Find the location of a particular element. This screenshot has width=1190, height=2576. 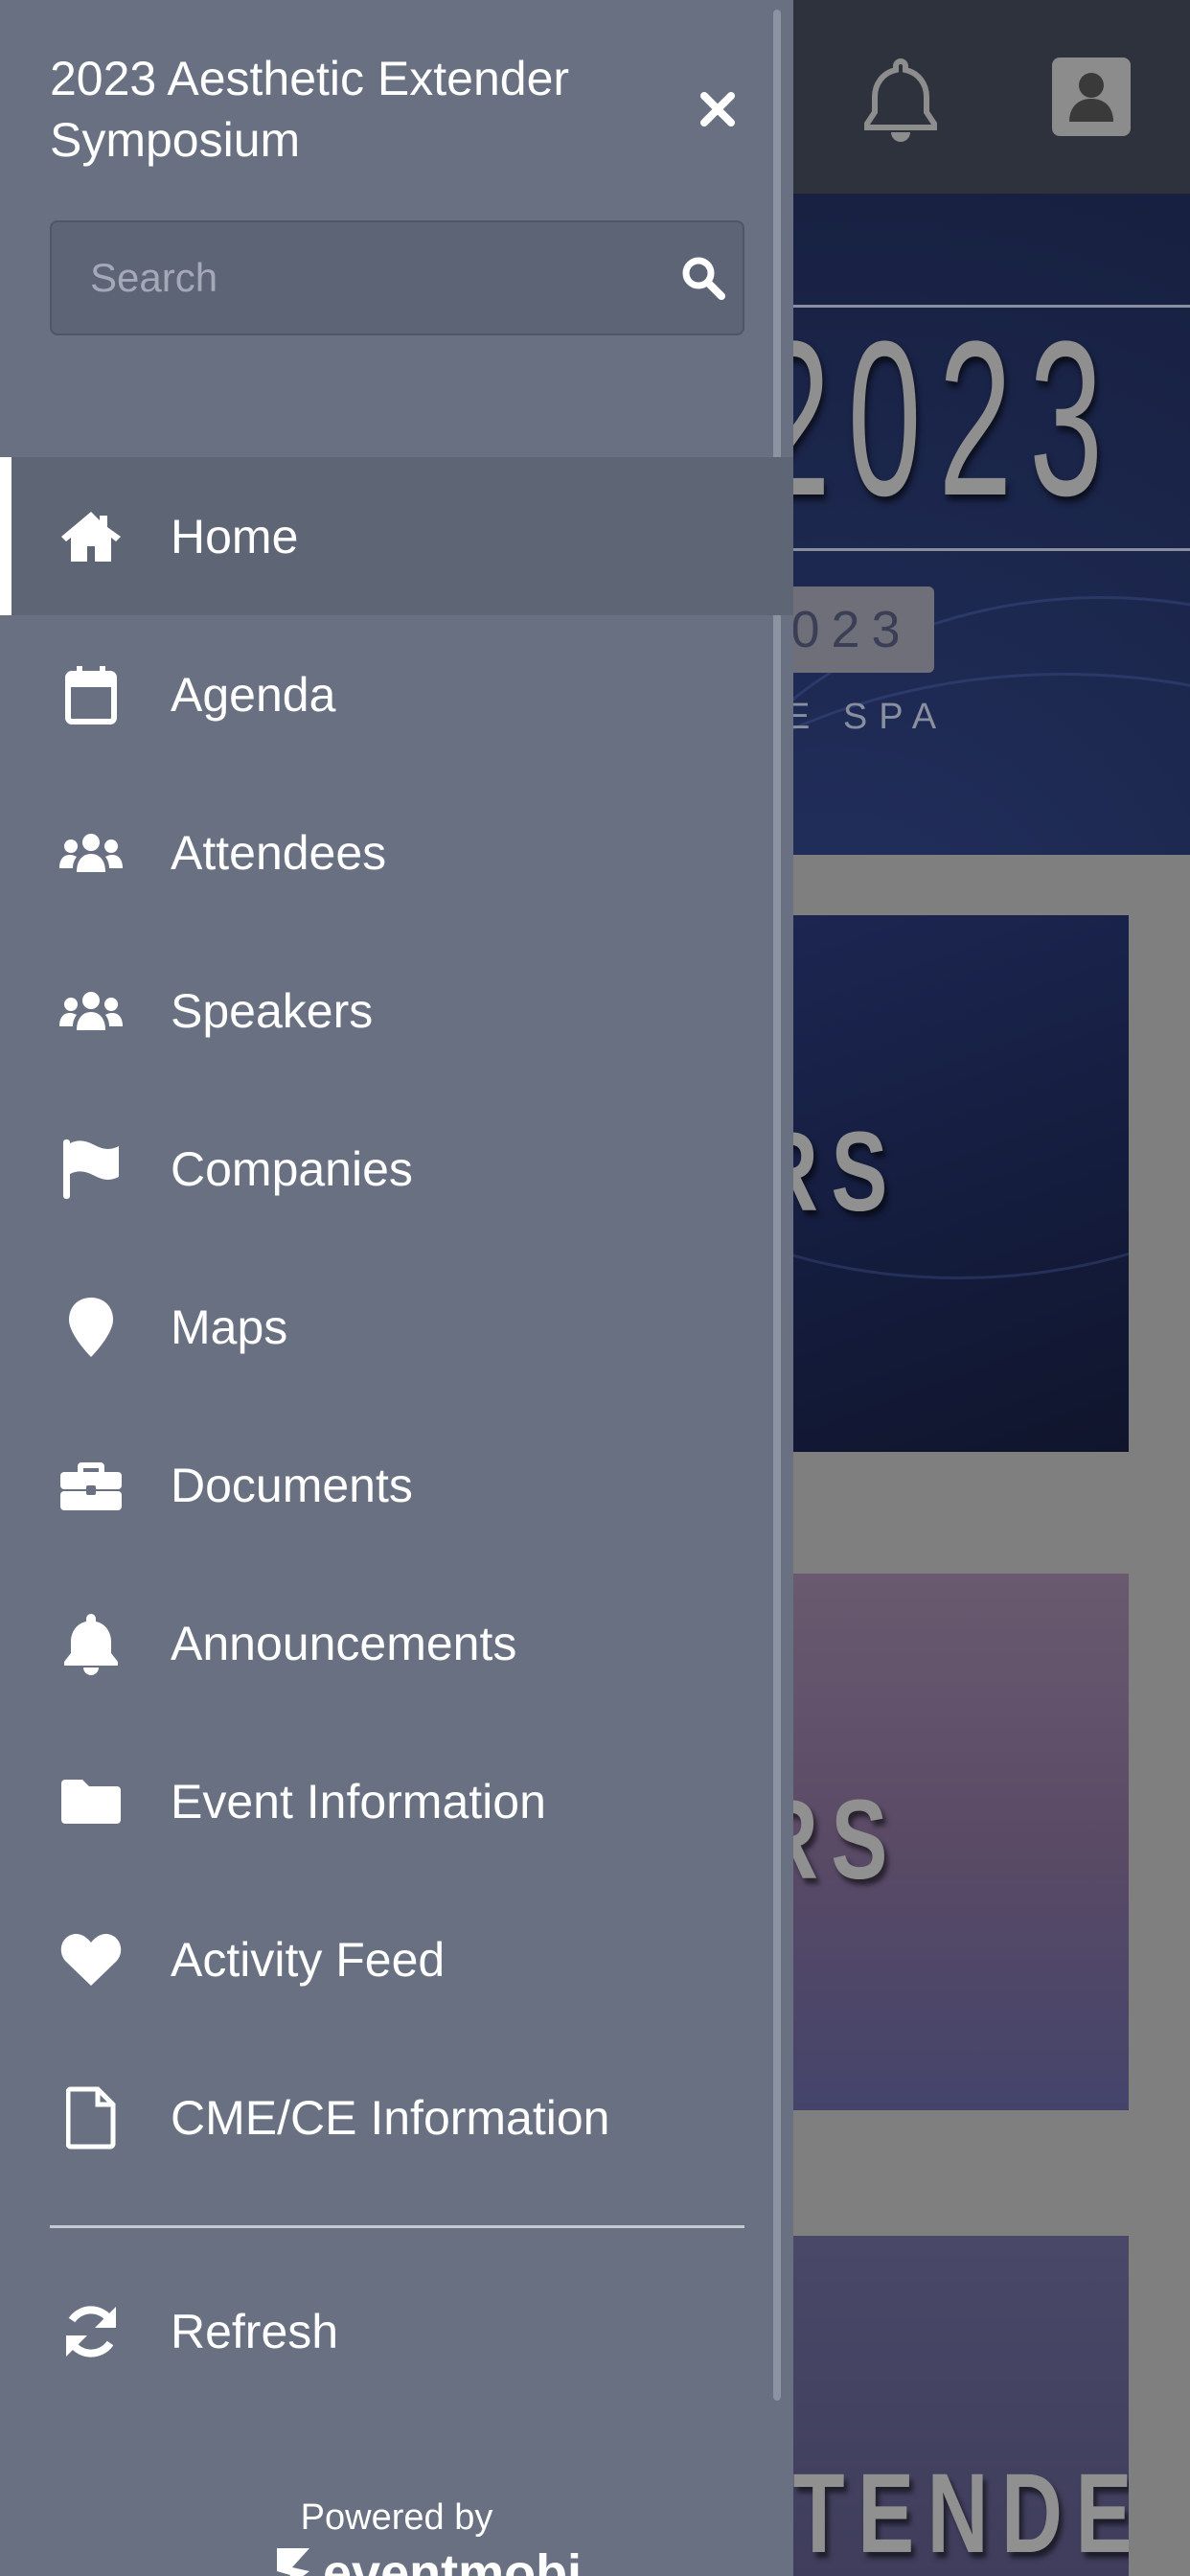

nav-item-maps: Maps is located at coordinates (397, 1327).